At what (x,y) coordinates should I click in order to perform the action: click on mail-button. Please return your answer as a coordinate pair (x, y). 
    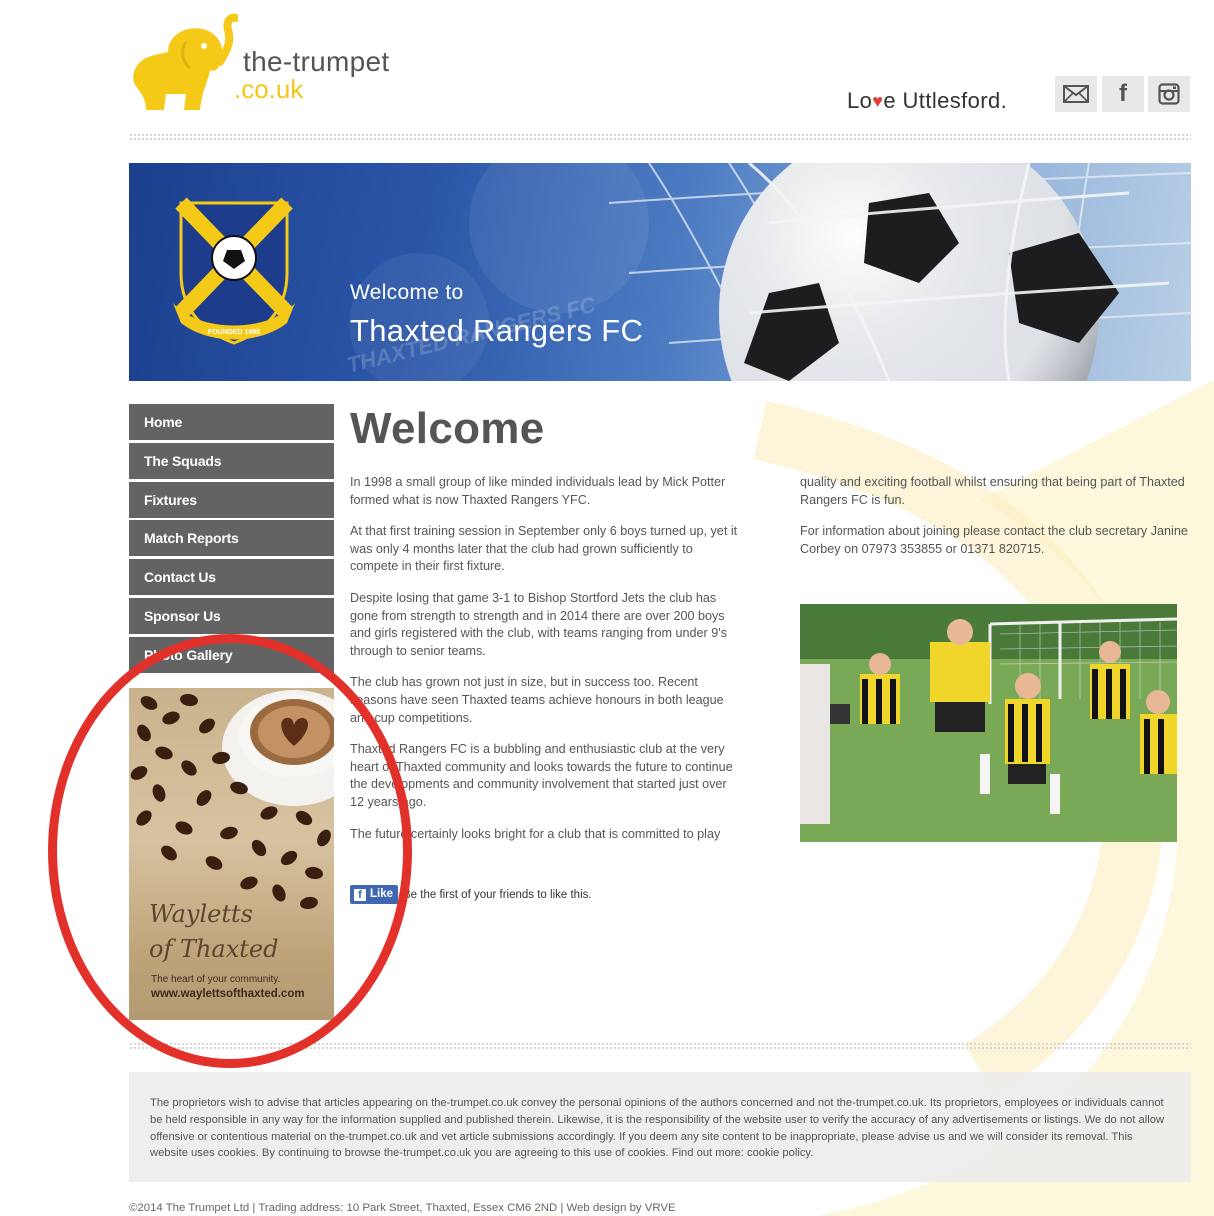
    Looking at the image, I should click on (1076, 94).